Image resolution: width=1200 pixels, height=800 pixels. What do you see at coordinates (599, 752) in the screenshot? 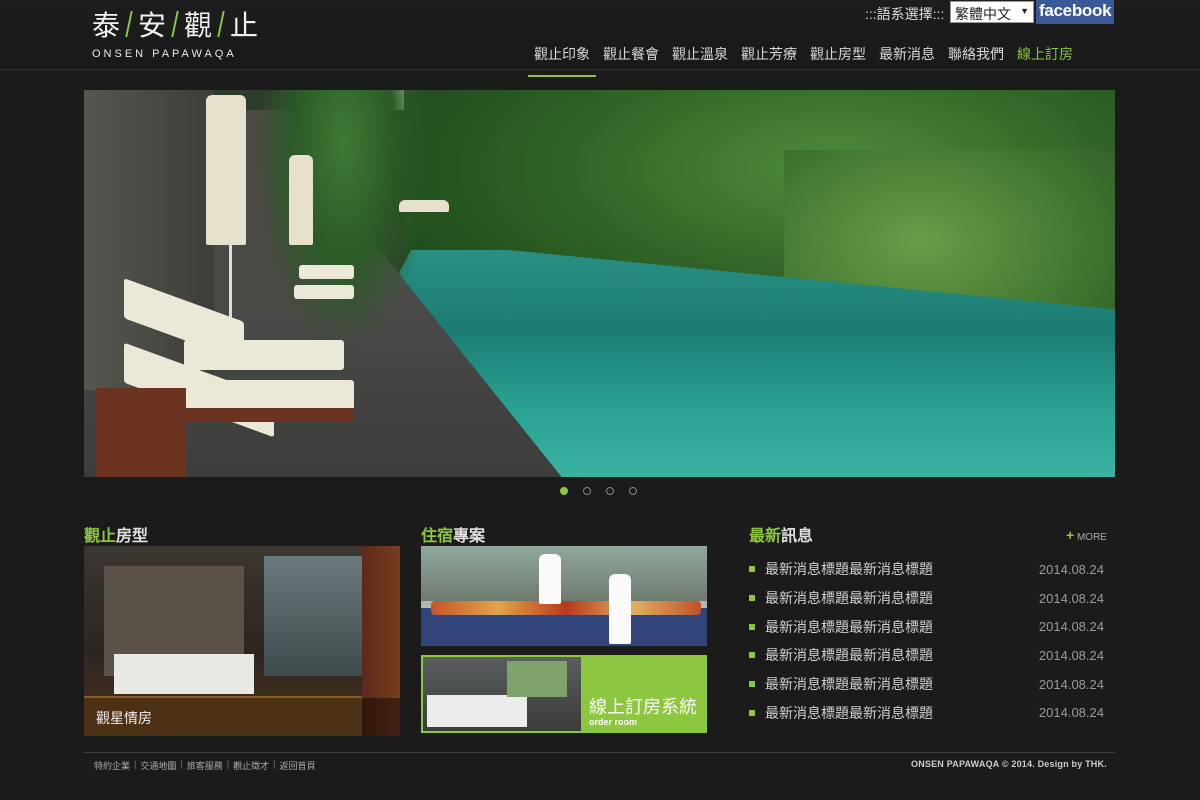
I see `footer-divider` at bounding box center [599, 752].